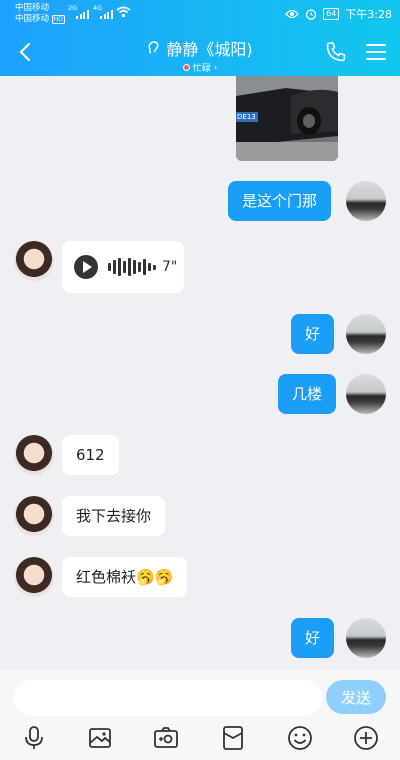 This screenshot has width=400, height=760. I want to click on plate-text: DE13, so click(246, 117).